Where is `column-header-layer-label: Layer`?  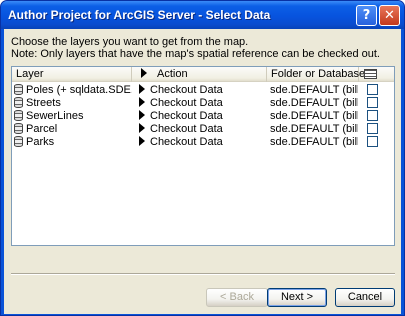 column-header-layer-label: Layer is located at coordinates (30, 74).